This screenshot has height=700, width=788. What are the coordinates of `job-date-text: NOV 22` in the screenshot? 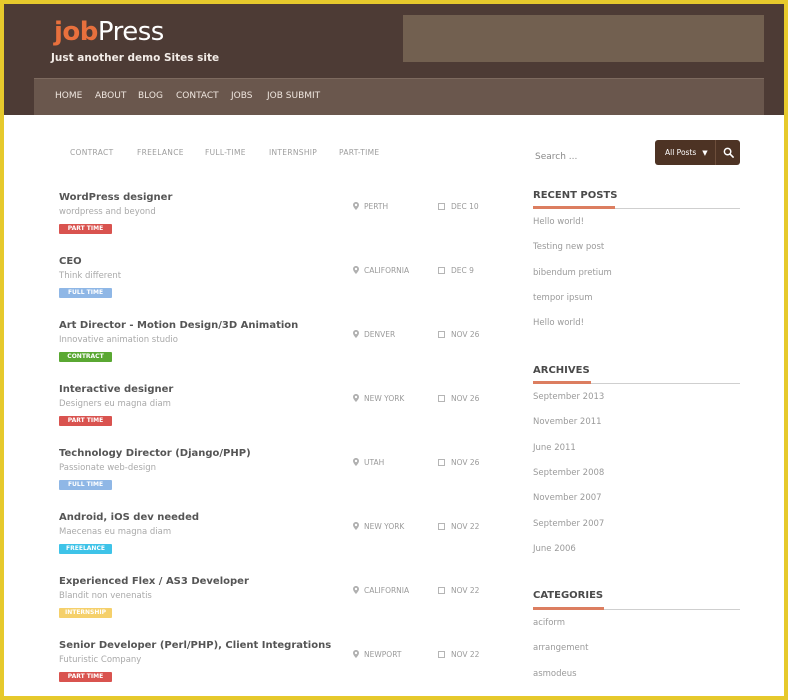 It's located at (465, 590).